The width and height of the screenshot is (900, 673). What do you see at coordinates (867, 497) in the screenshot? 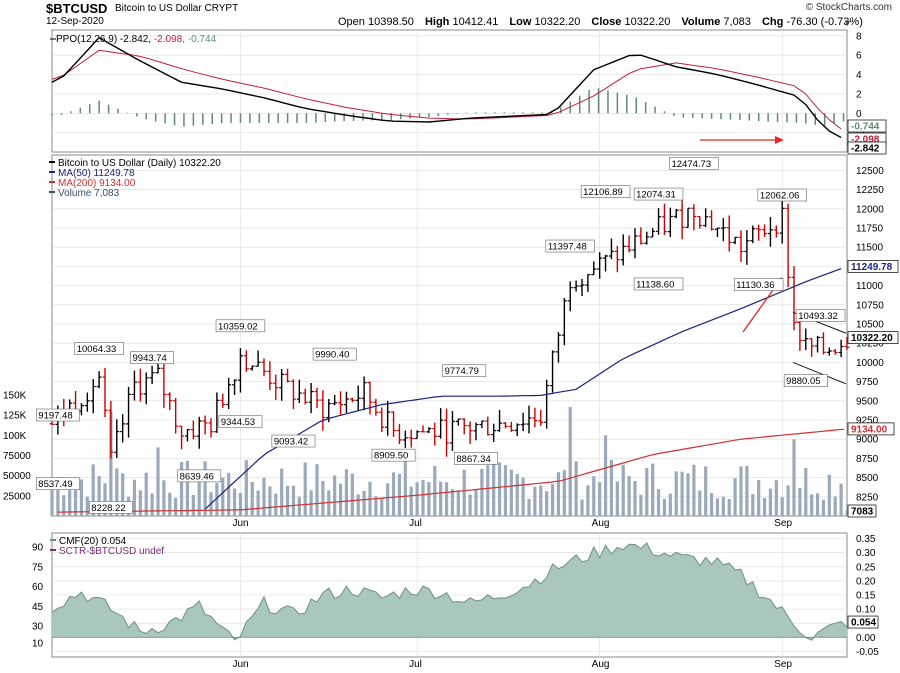
I see `price-tick-label: 8250` at bounding box center [867, 497].